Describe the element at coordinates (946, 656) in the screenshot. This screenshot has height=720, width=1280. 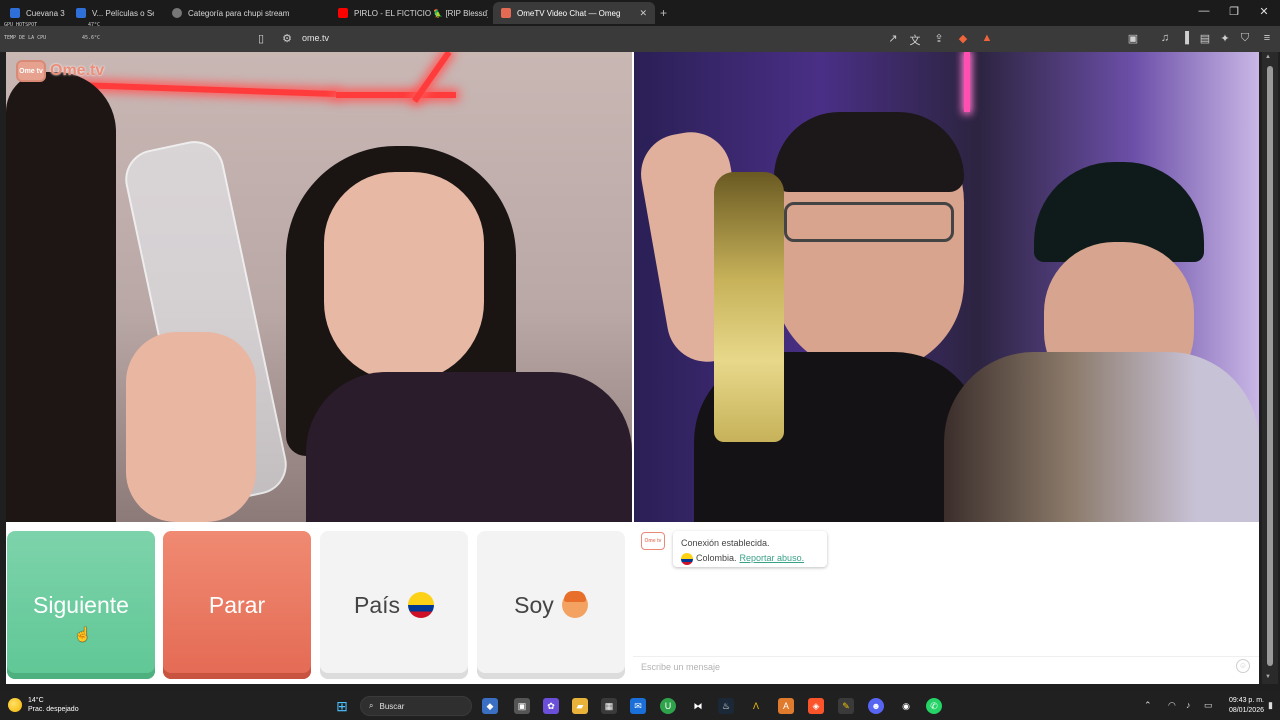
I see `divider` at that location.